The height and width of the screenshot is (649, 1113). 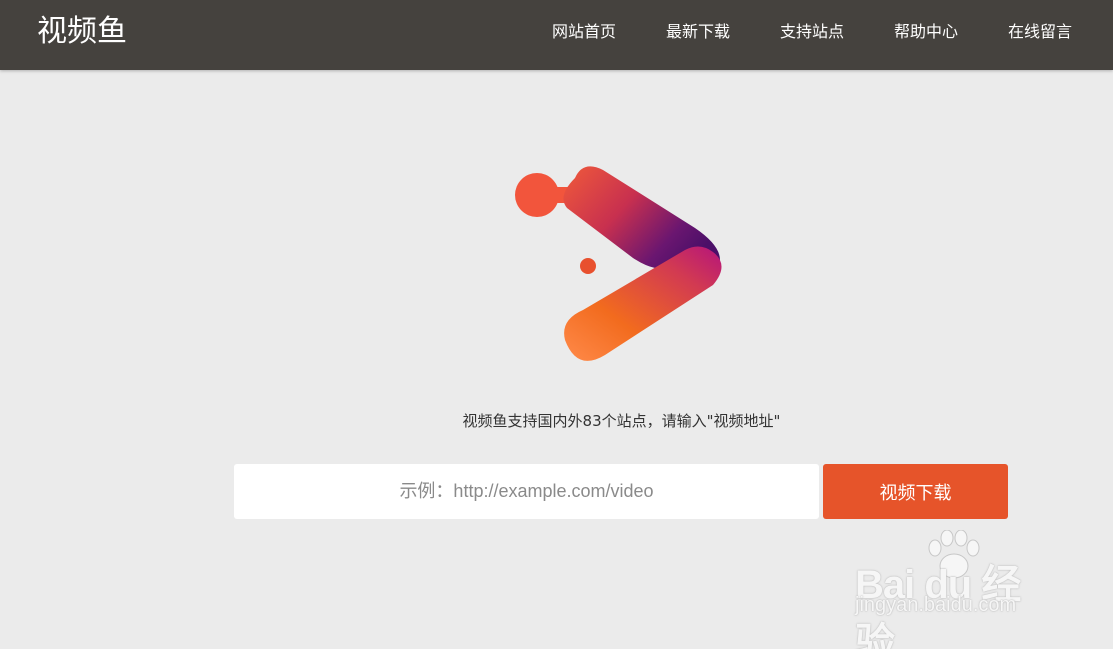 I want to click on nav-help-center: 帮助中心, so click(x=926, y=32).